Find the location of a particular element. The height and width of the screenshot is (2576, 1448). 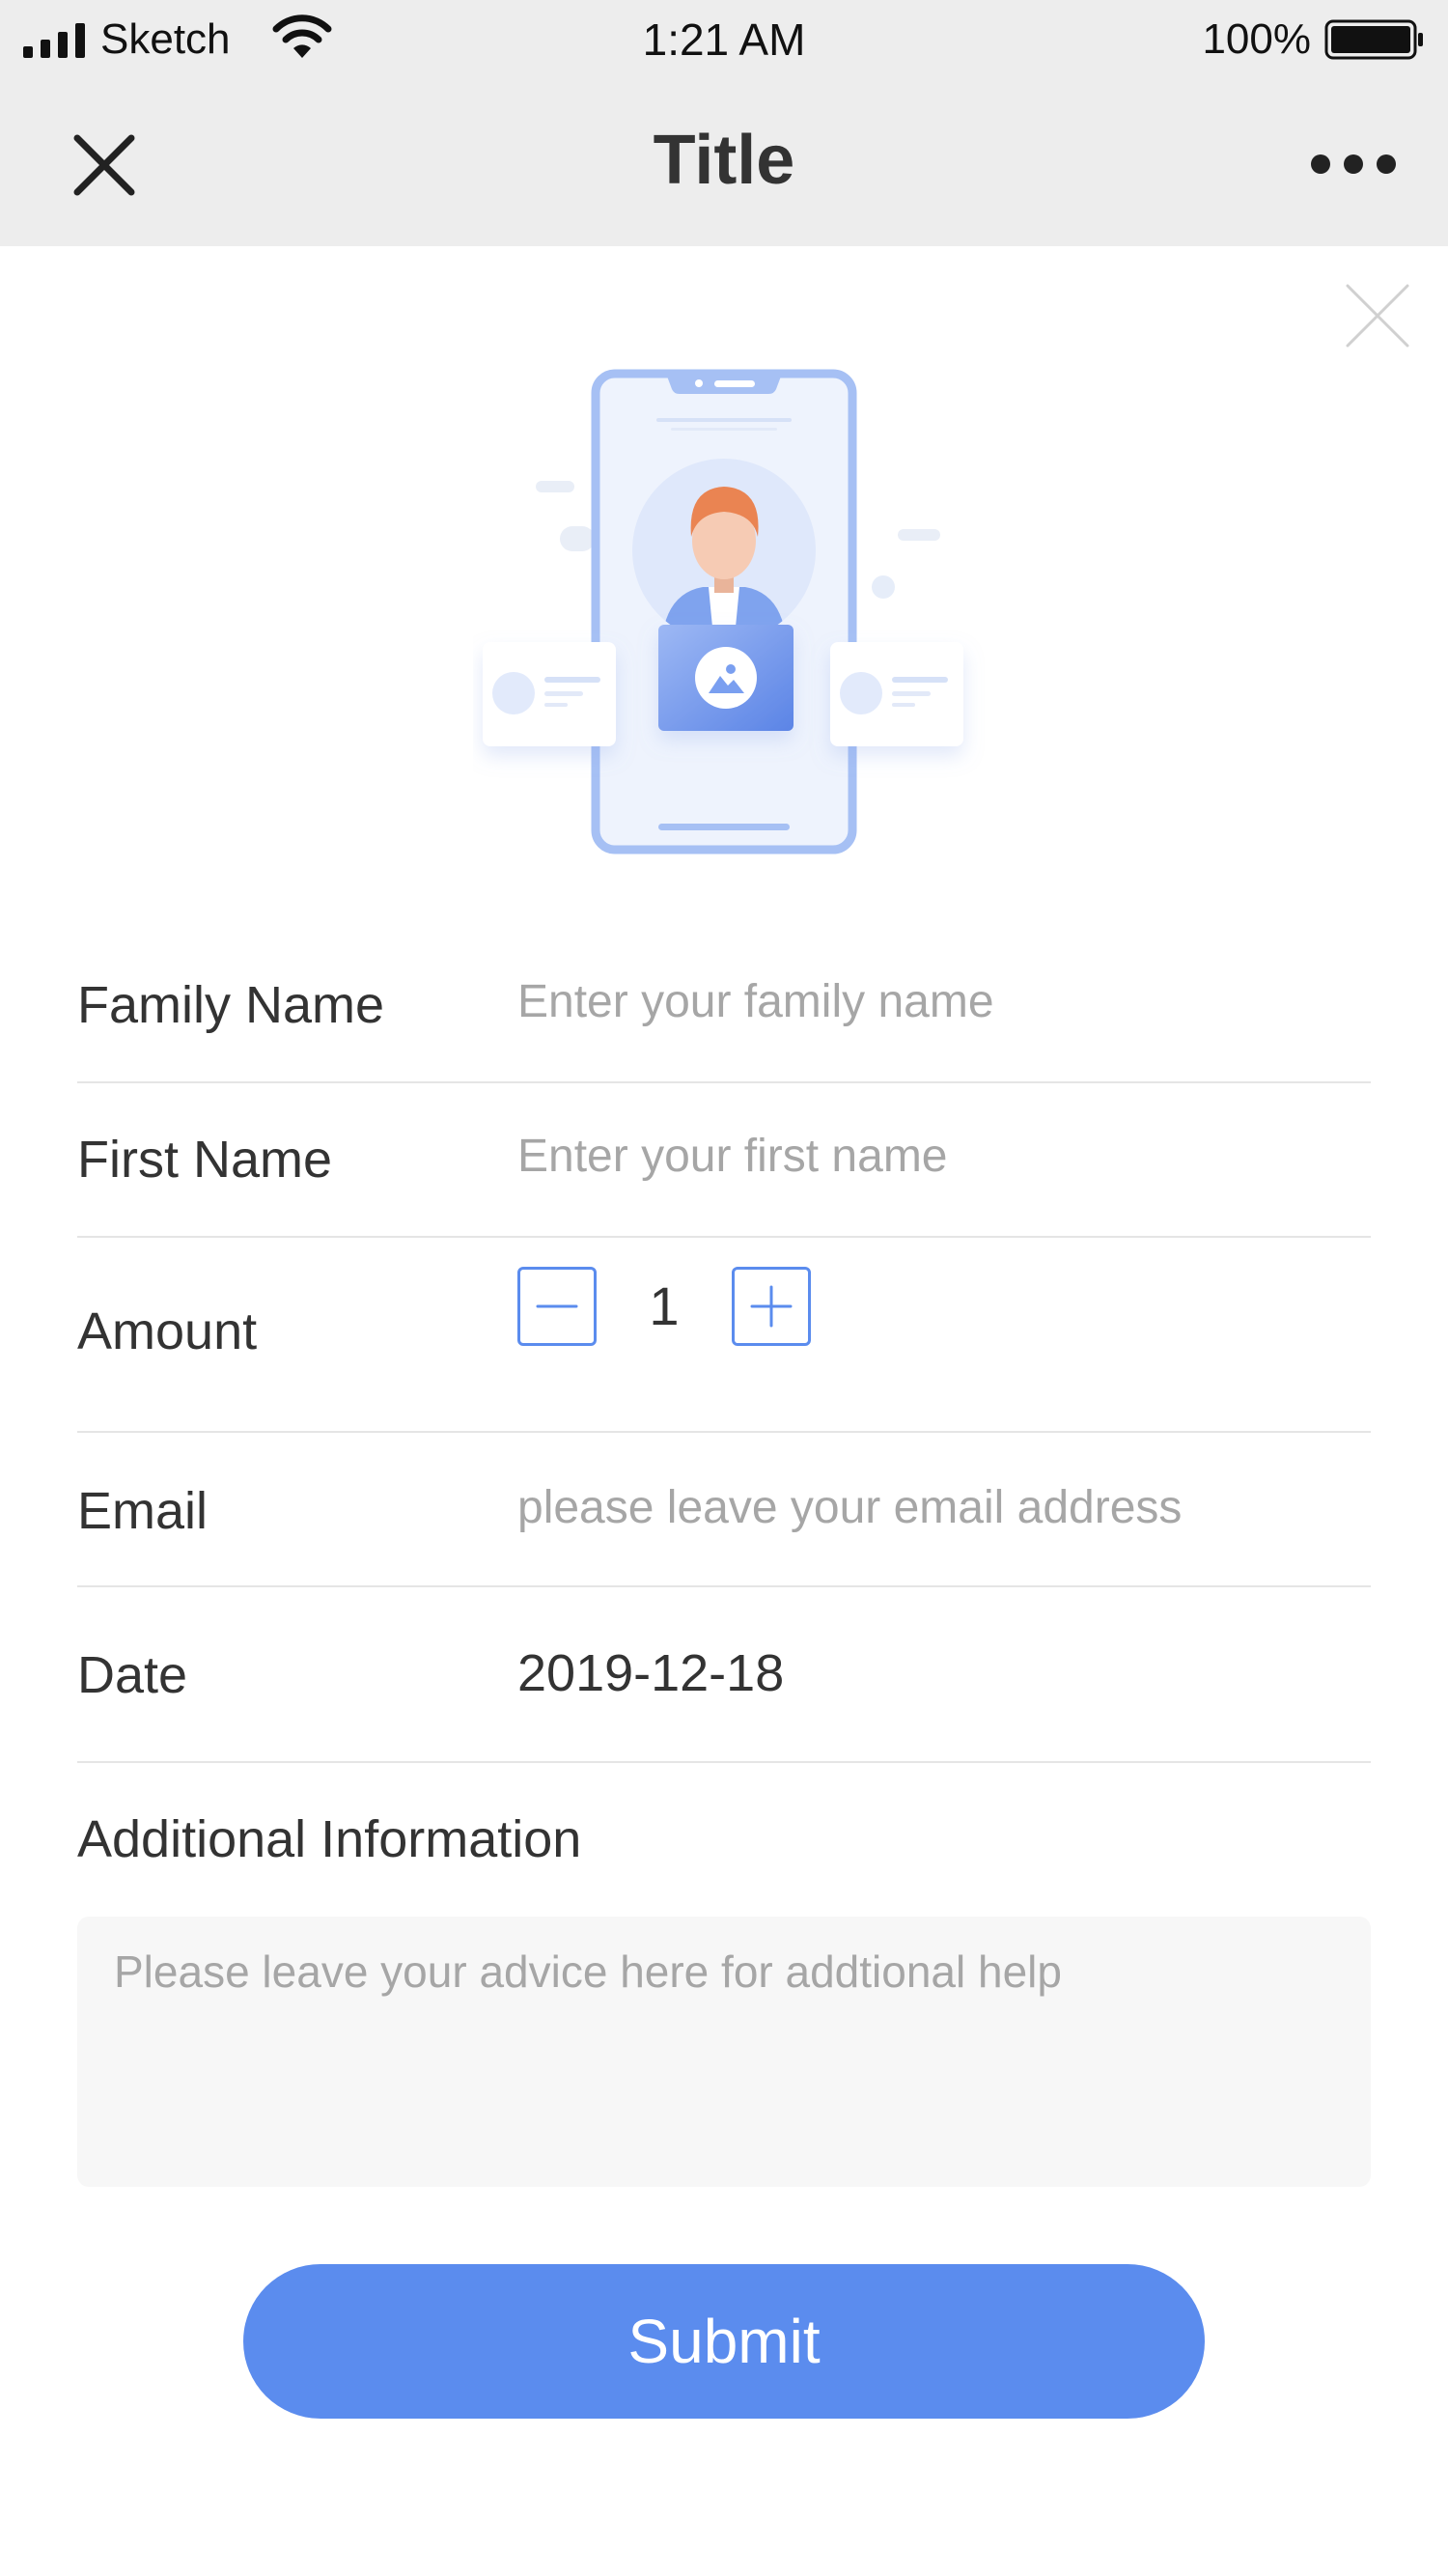

amount-row: Amount 1 is located at coordinates (724, 1336).